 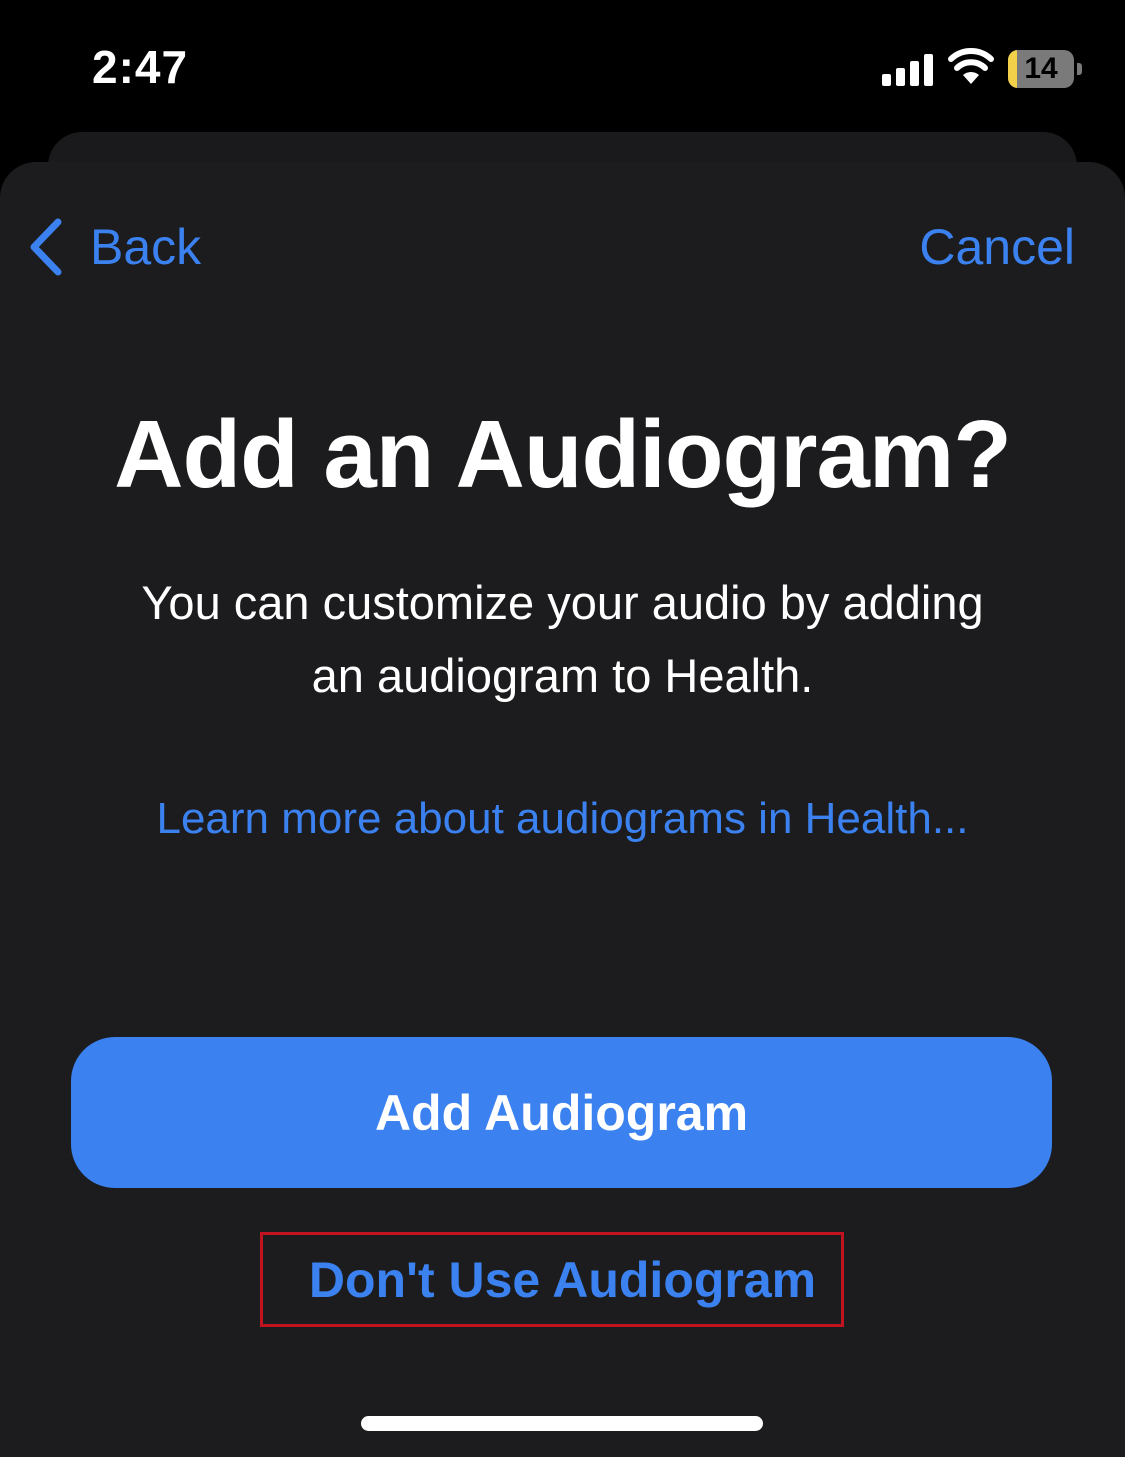 What do you see at coordinates (146, 247) in the screenshot?
I see `back-button-label: Back` at bounding box center [146, 247].